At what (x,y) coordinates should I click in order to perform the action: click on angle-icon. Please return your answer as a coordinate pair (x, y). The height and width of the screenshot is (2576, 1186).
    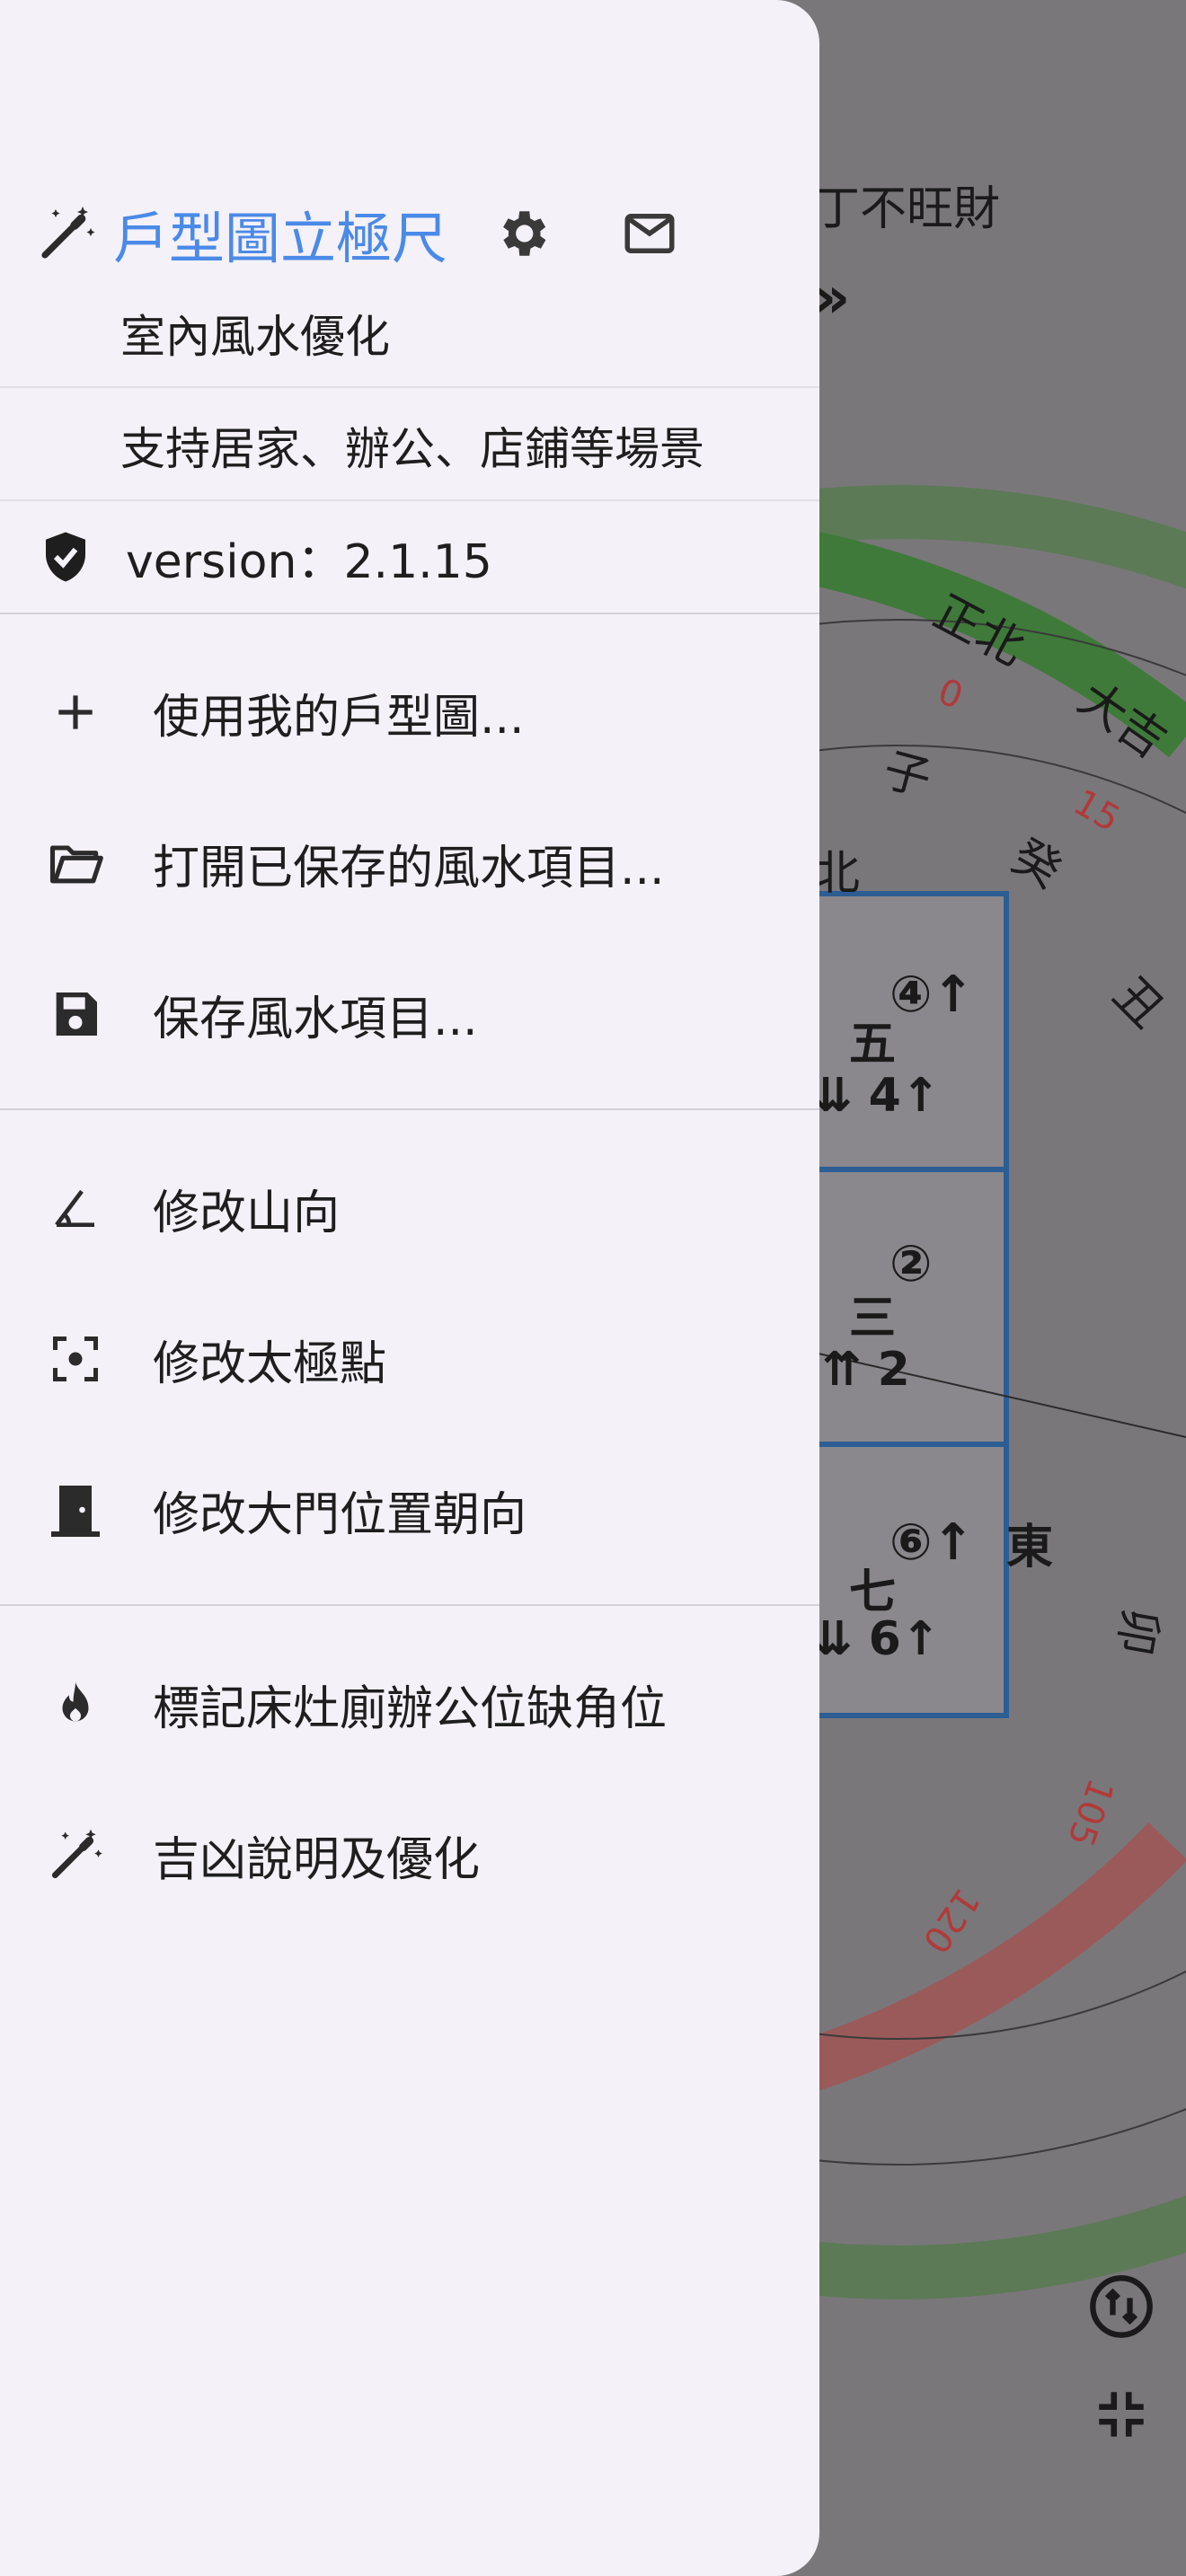
    Looking at the image, I should click on (75, 1208).